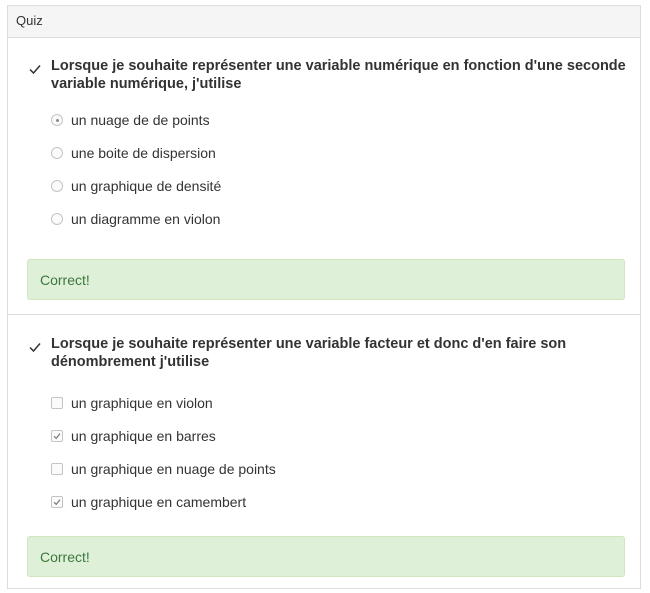  I want to click on option-checkbox: un graphique en nuage de points, so click(250, 470).